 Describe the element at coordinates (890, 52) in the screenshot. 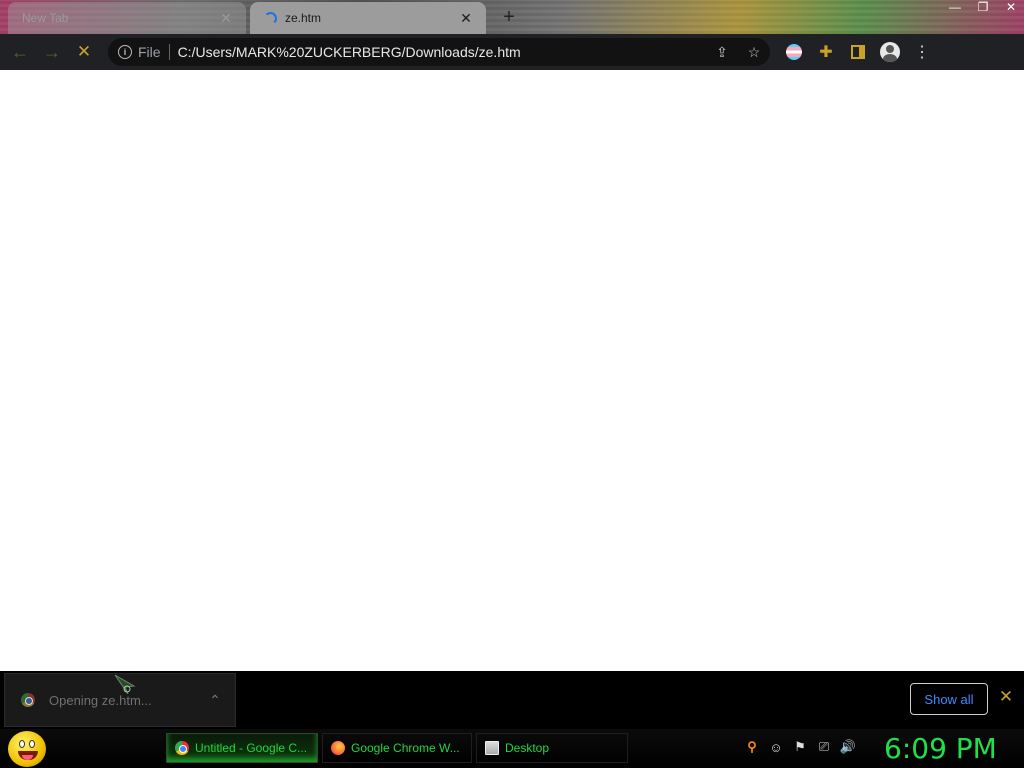

I see `profile-avatar-icon` at that location.